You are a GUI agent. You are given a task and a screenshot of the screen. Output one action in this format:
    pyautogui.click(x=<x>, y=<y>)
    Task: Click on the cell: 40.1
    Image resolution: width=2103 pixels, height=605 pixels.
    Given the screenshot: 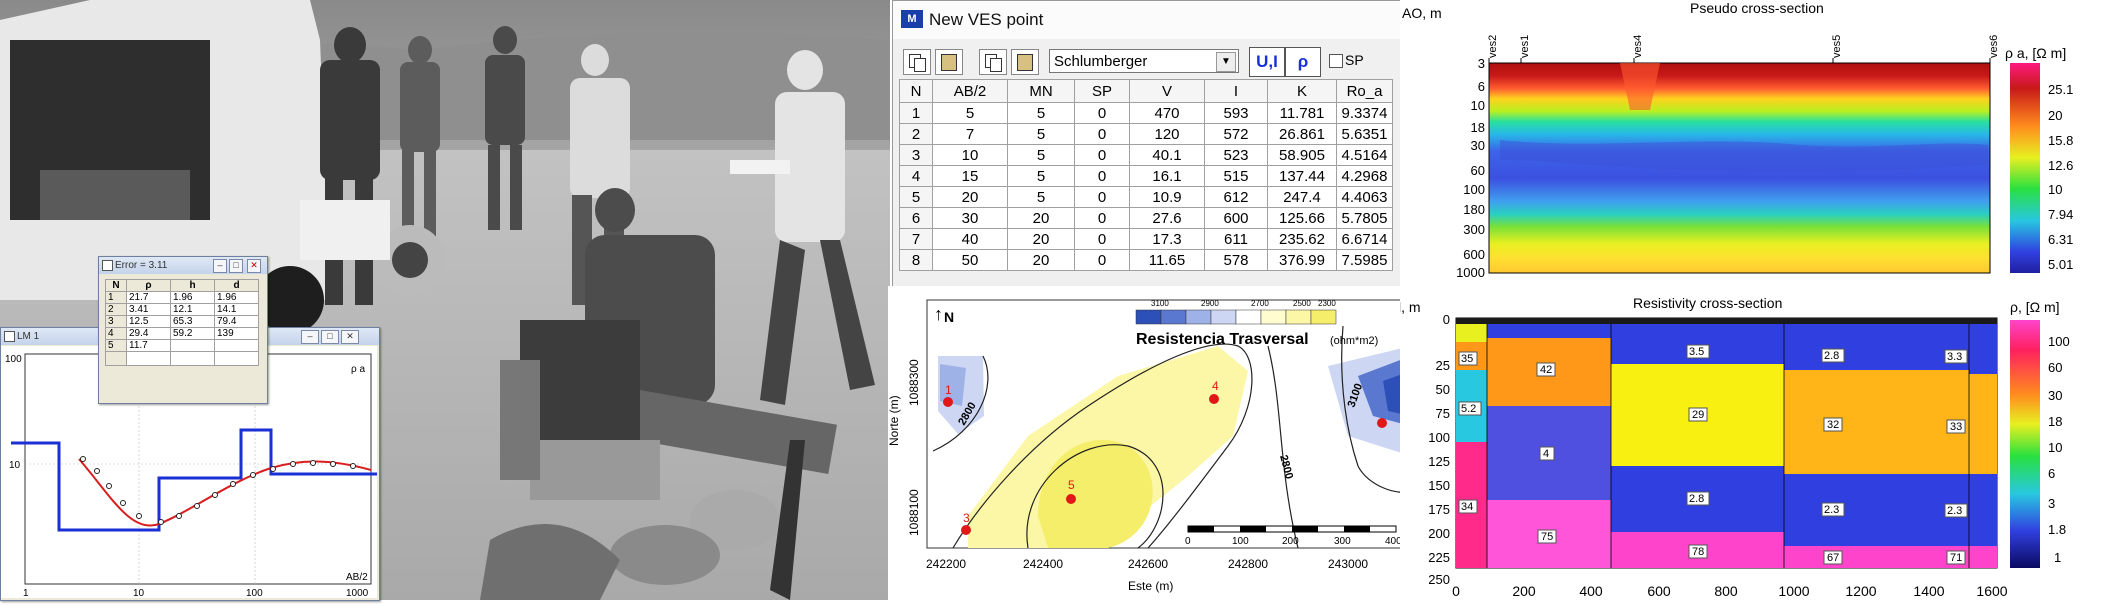 What is the action you would take?
    pyautogui.click(x=1167, y=155)
    